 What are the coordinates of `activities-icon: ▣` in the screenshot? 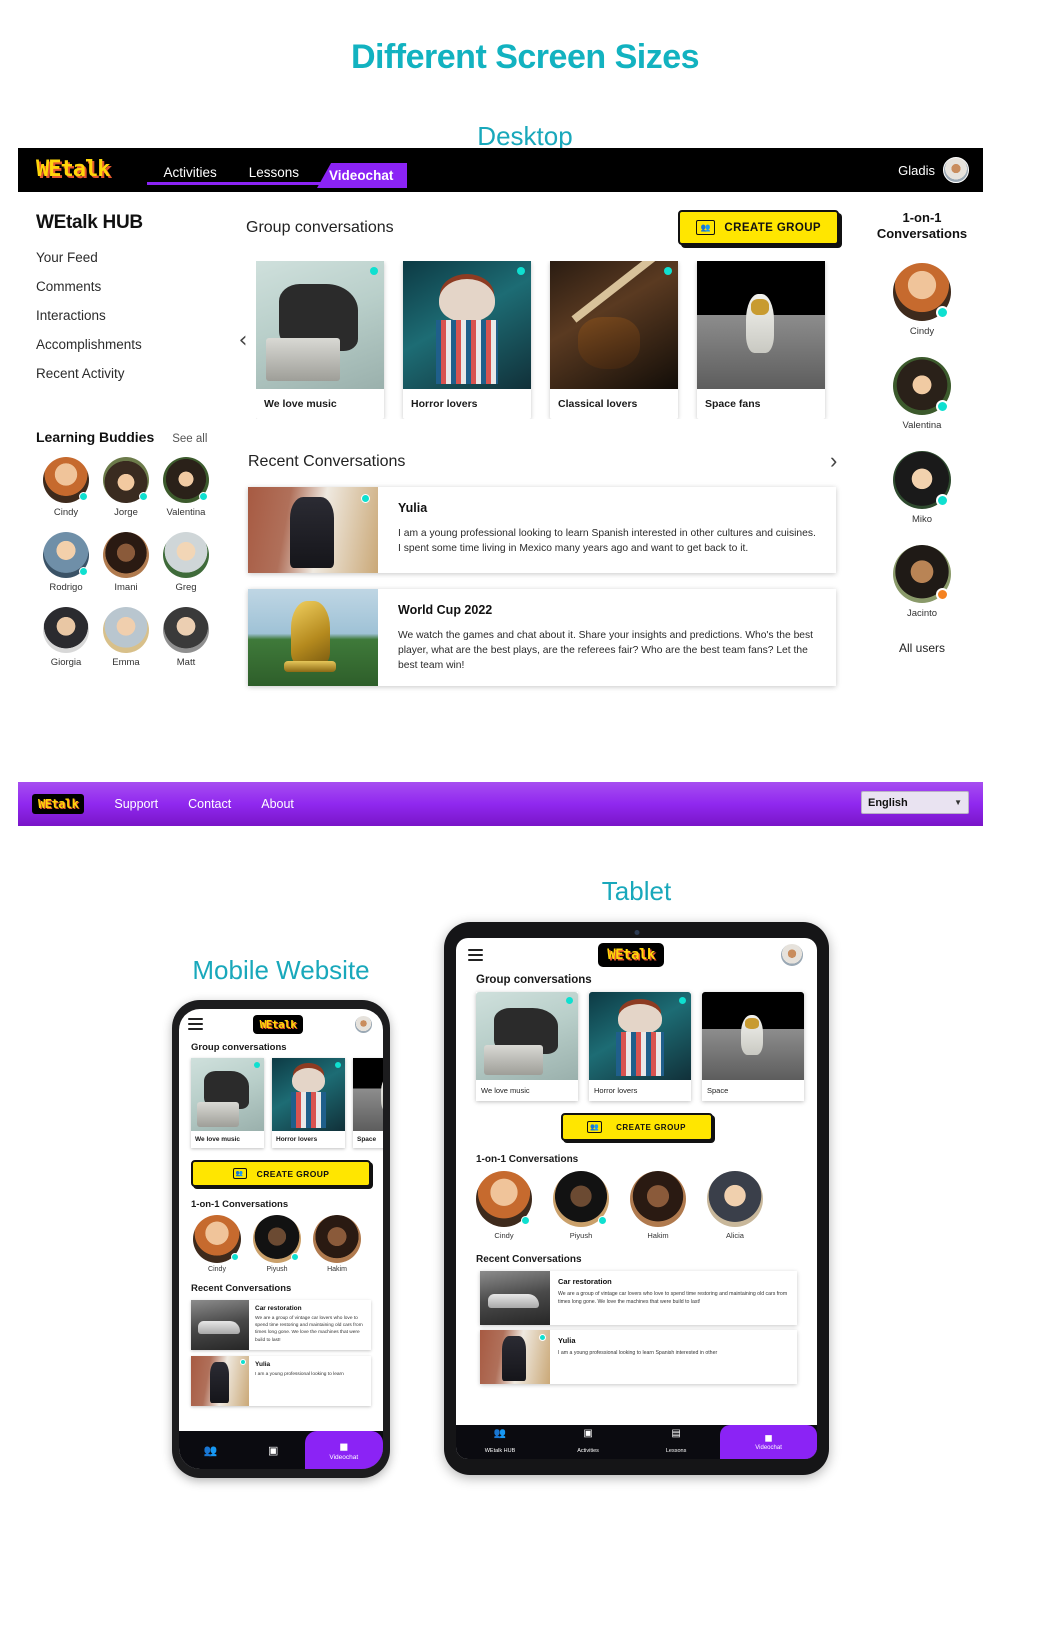 It's located at (273, 1450).